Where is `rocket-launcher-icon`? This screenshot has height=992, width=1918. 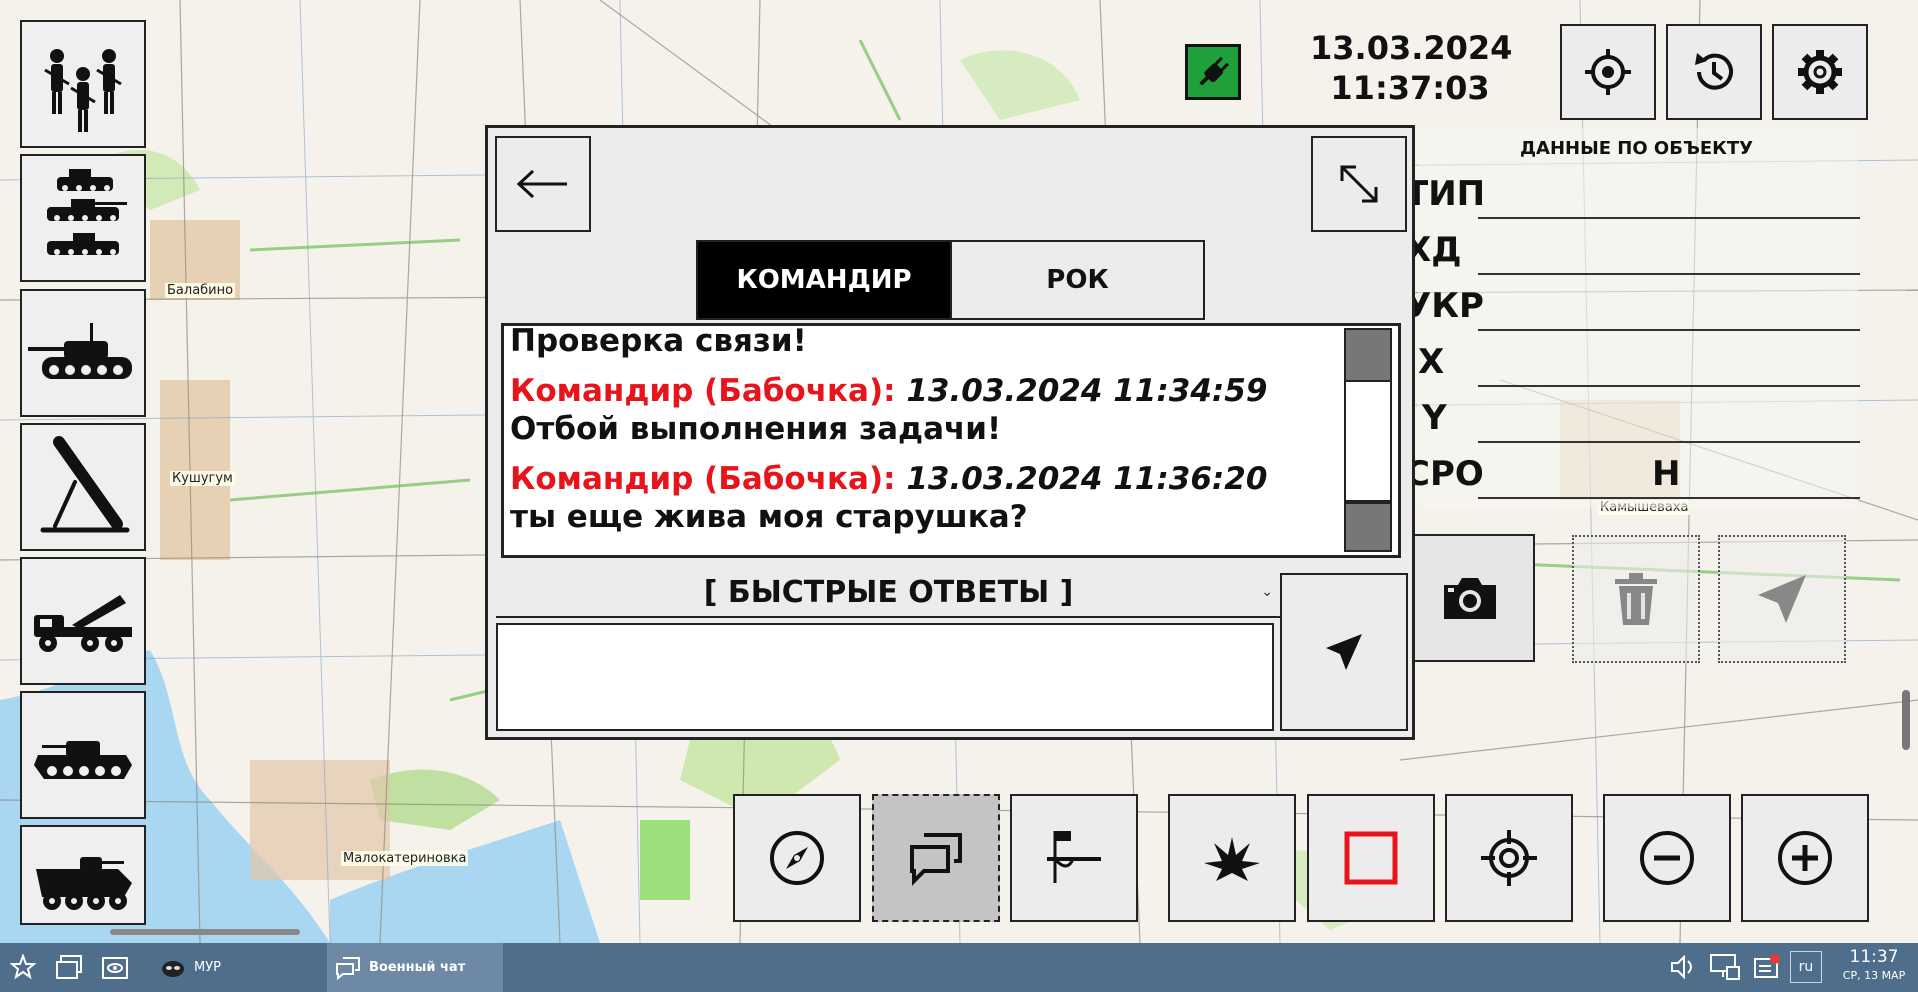
rocket-launcher-icon is located at coordinates (83, 623).